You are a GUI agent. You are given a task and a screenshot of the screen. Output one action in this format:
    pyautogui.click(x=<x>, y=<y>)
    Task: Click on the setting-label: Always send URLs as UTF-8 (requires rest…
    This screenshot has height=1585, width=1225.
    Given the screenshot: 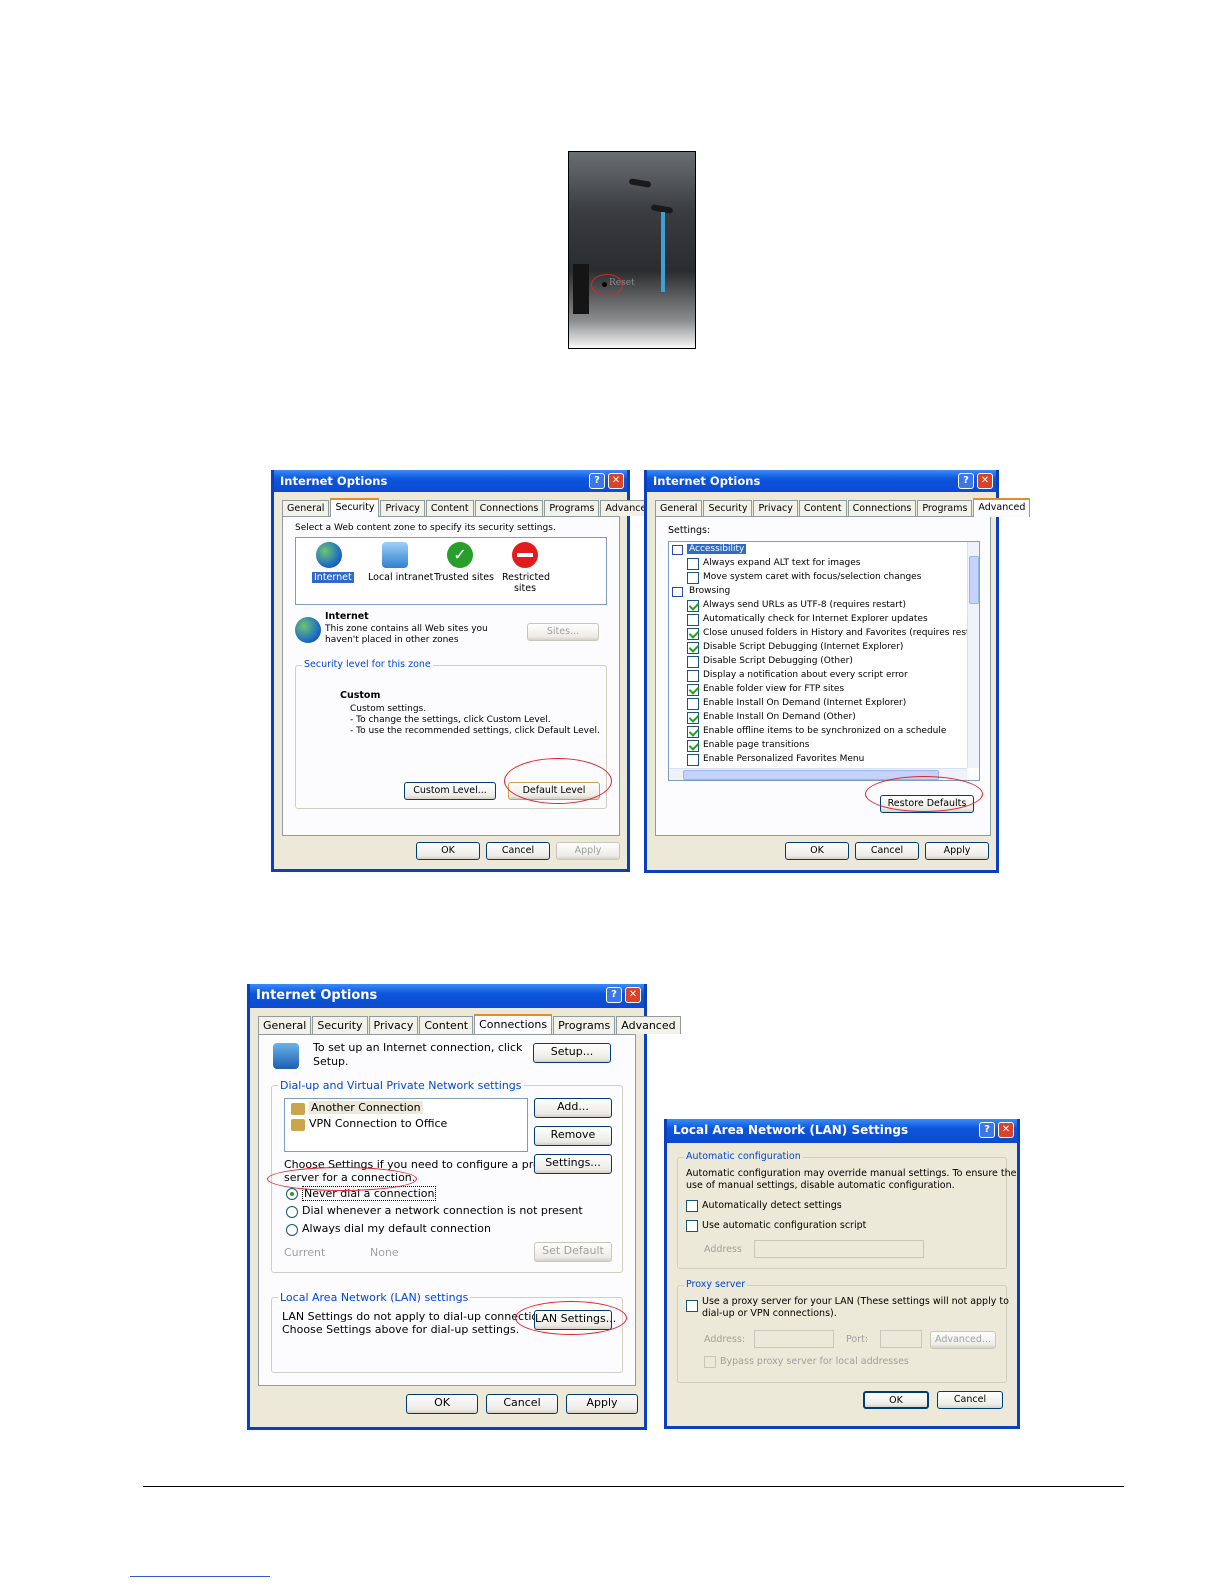 What is the action you would take?
    pyautogui.click(x=804, y=605)
    